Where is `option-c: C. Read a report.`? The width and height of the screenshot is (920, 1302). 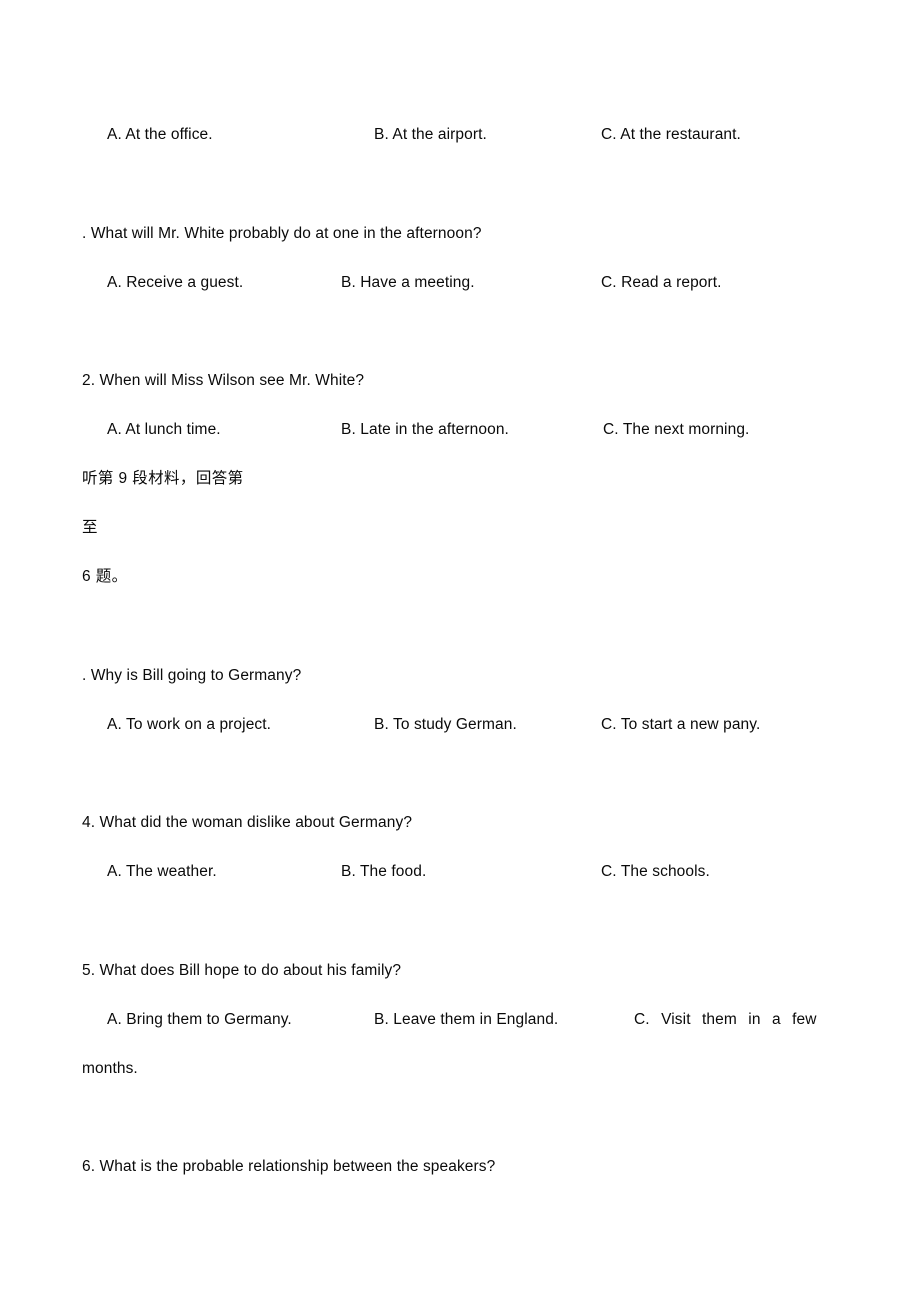
option-c: C. Read a report. is located at coordinates (661, 282).